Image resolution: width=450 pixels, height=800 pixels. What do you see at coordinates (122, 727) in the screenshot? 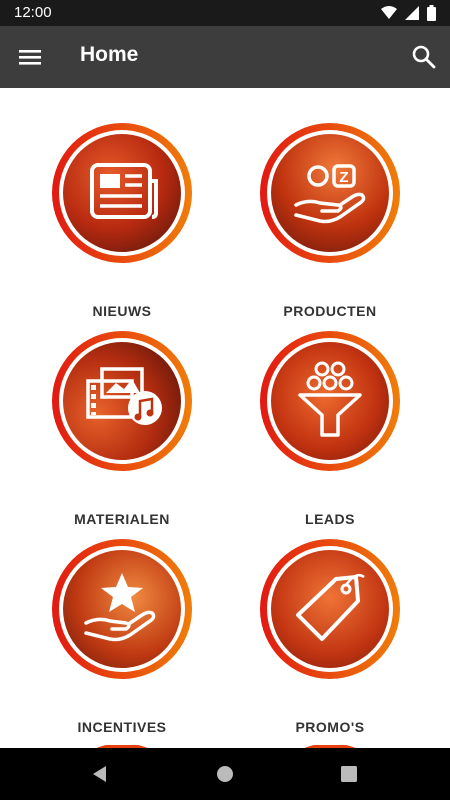
I see `tile-label: INCENTIVES` at bounding box center [122, 727].